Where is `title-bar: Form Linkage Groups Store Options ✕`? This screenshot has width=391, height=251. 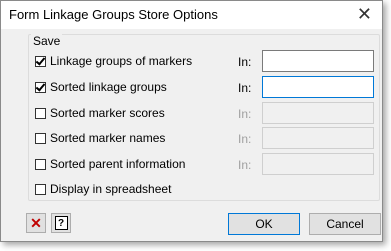 title-bar: Form Linkage Groups Store Options ✕ is located at coordinates (191, 15).